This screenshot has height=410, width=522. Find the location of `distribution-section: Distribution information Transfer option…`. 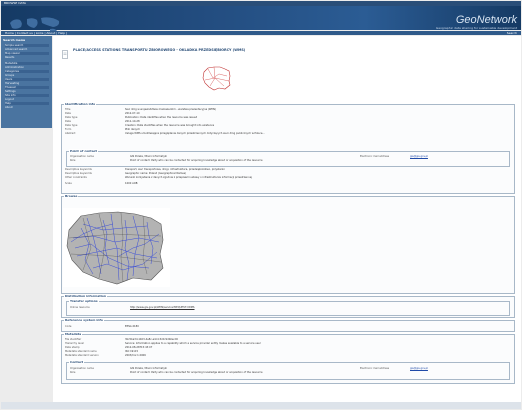

distribution-section: Distribution information Transfer option… is located at coordinates (288, 306).